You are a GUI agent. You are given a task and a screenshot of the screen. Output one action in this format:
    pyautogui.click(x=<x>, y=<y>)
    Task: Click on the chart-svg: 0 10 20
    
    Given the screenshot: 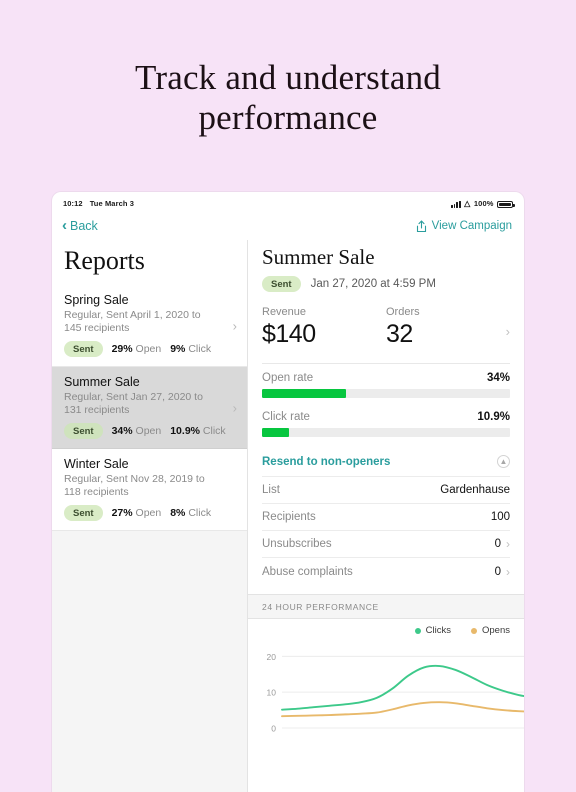 What is the action you would take?
    pyautogui.click(x=395, y=693)
    